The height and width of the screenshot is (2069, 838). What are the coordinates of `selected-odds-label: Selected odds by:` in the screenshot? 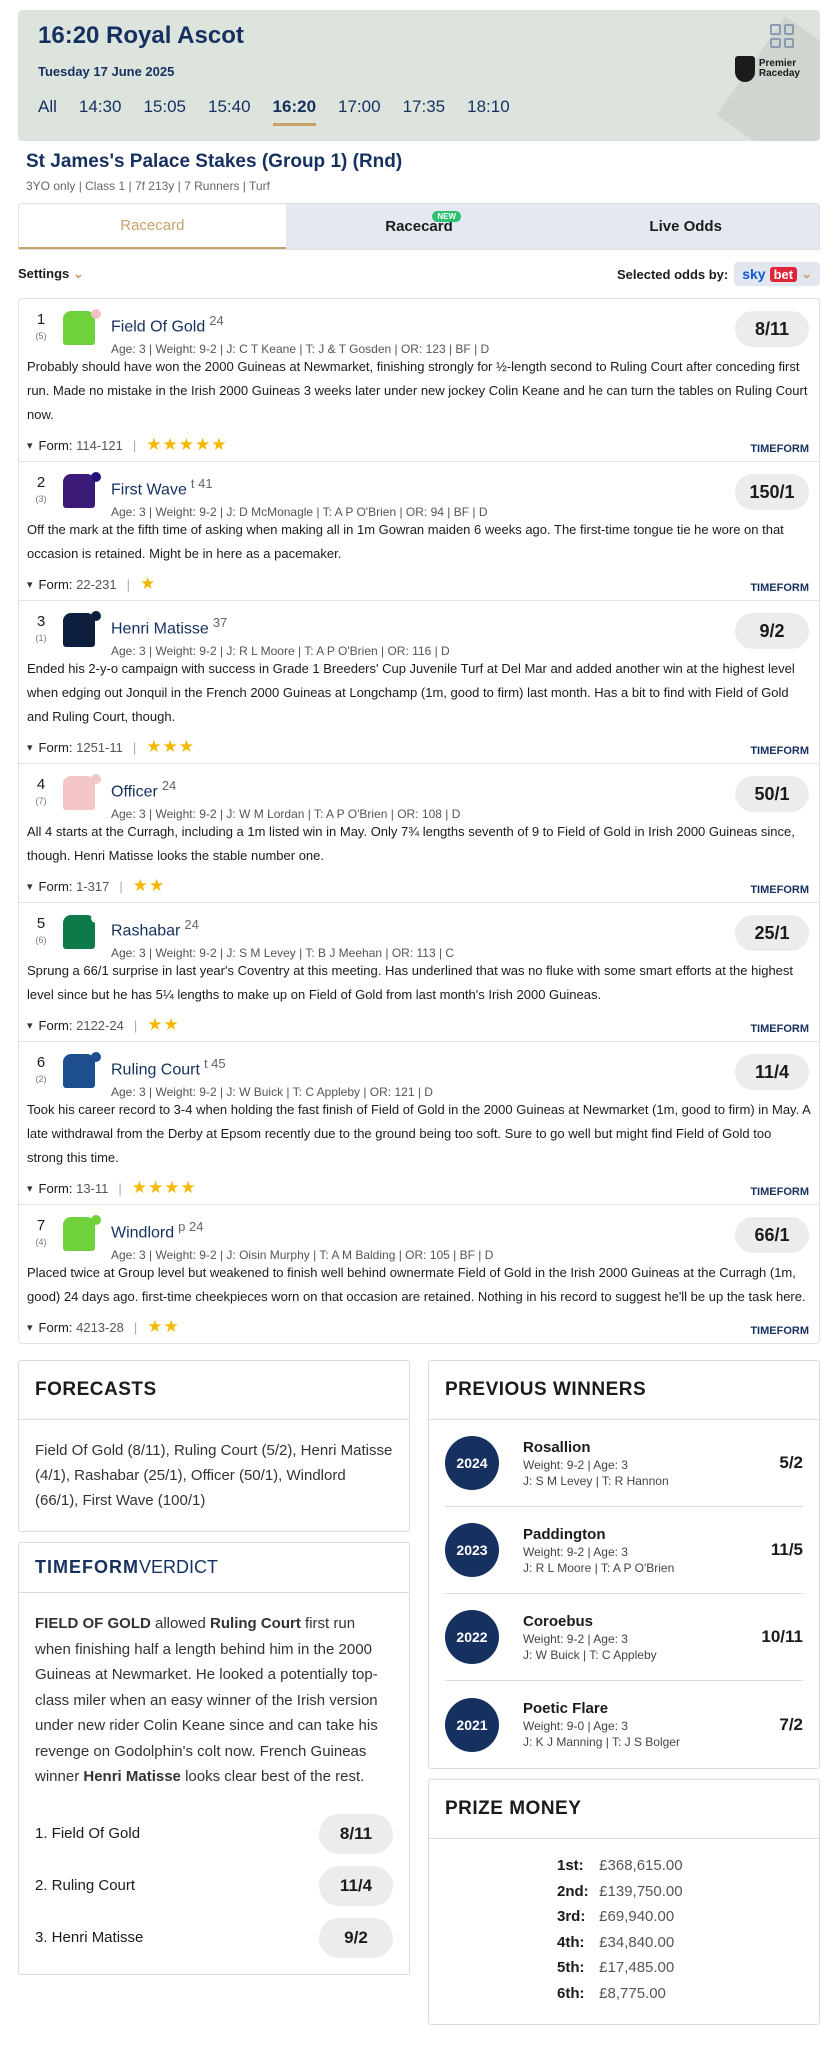 It's located at (672, 274).